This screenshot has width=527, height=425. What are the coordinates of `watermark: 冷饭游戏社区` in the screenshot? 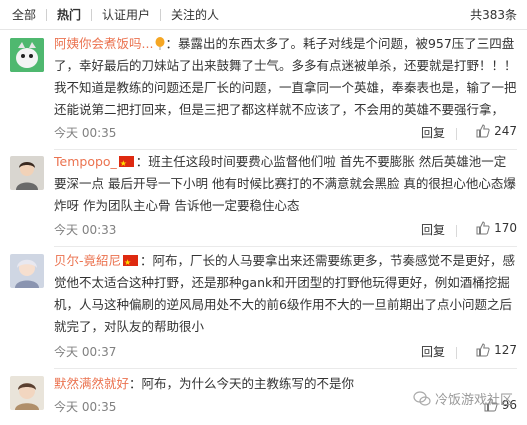 It's located at (463, 398).